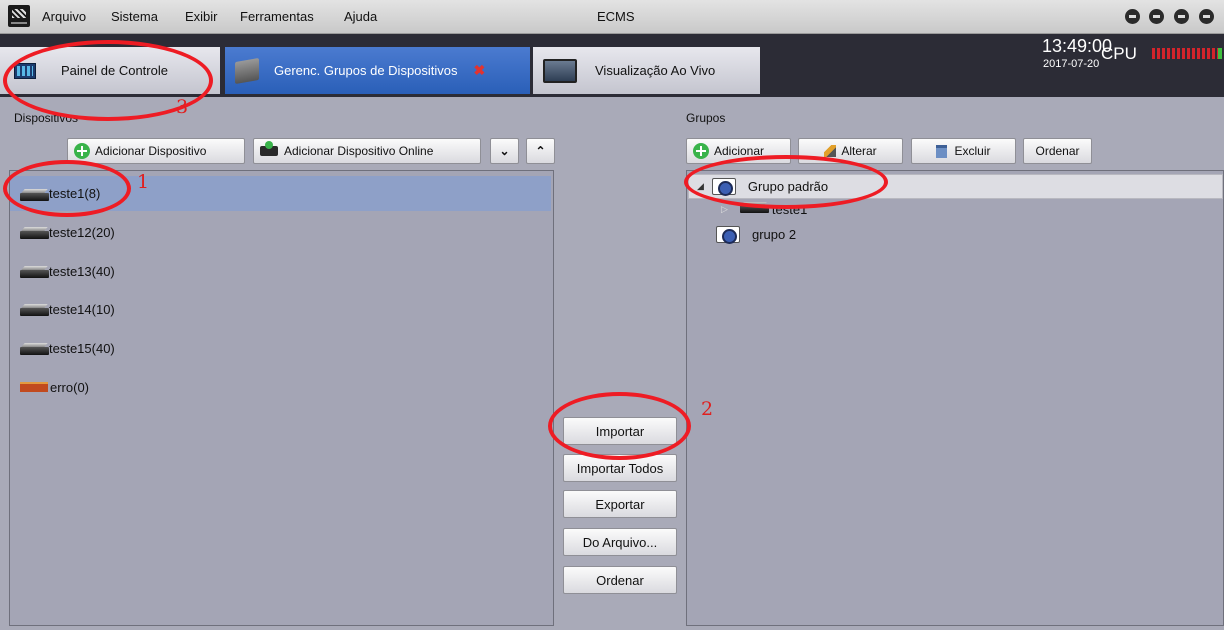 This screenshot has height=630, width=1224. I want to click on minimize-icon, so click(1156, 16).